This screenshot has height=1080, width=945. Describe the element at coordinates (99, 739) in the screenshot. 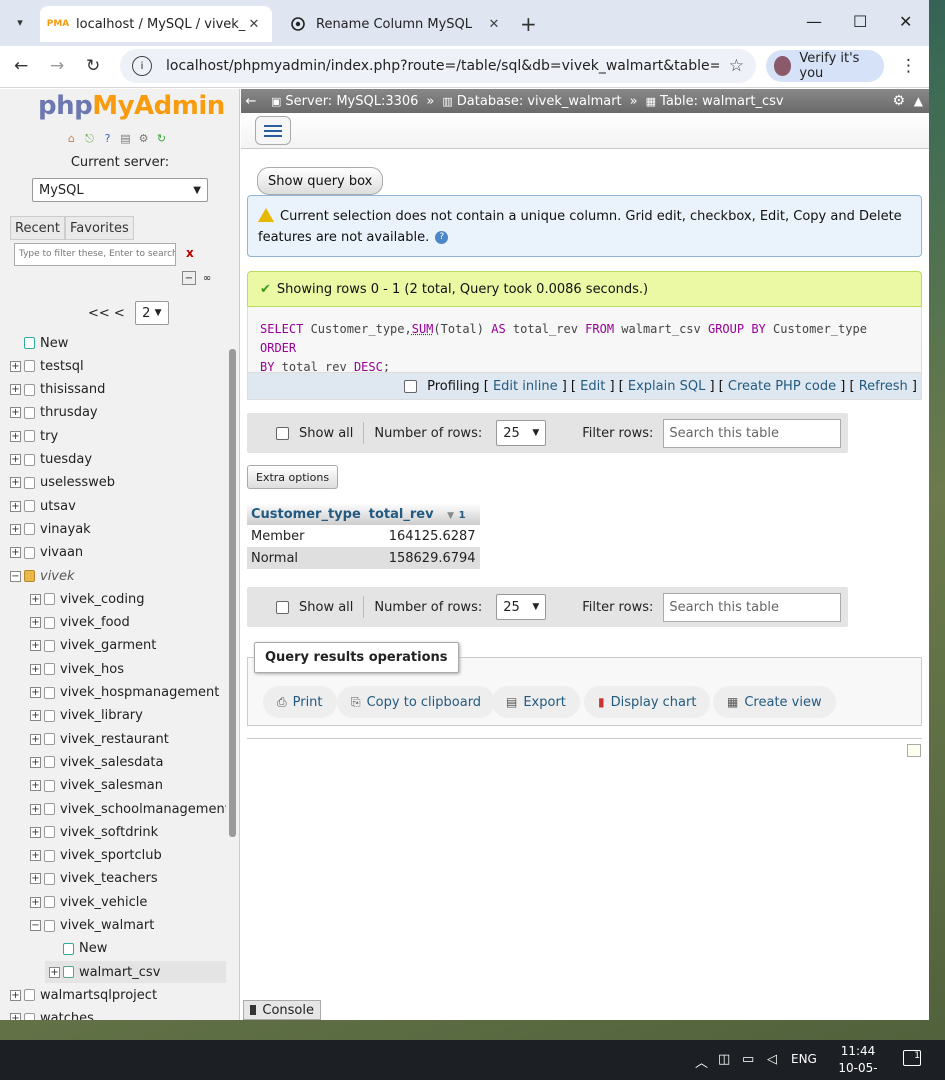

I see `tree-item: + vivek_restaurant` at that location.